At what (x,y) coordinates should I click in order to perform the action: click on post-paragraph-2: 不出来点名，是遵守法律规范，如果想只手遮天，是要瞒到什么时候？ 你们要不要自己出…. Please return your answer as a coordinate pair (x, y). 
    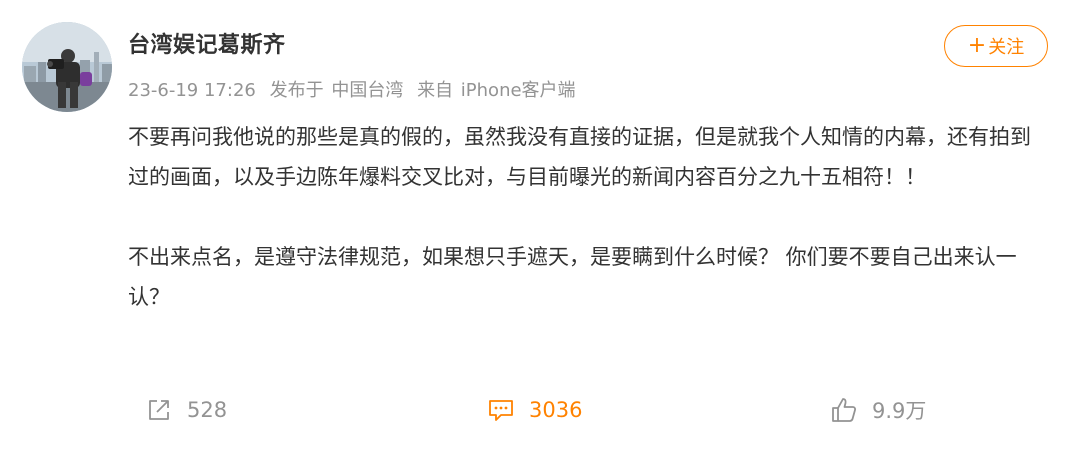
    Looking at the image, I should click on (572, 277).